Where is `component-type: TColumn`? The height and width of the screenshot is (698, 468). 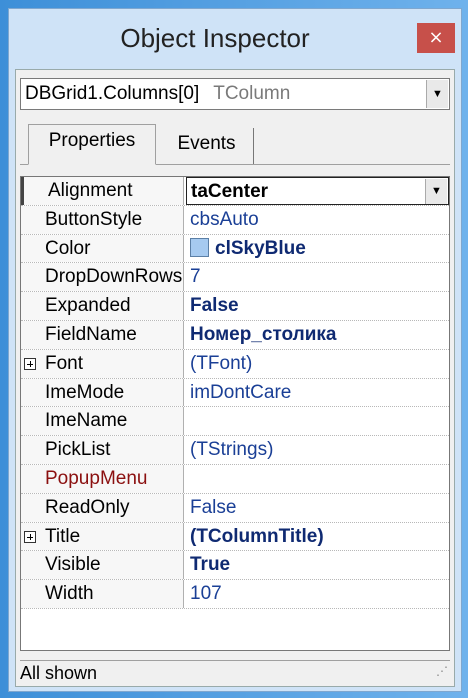 component-type: TColumn is located at coordinates (252, 93).